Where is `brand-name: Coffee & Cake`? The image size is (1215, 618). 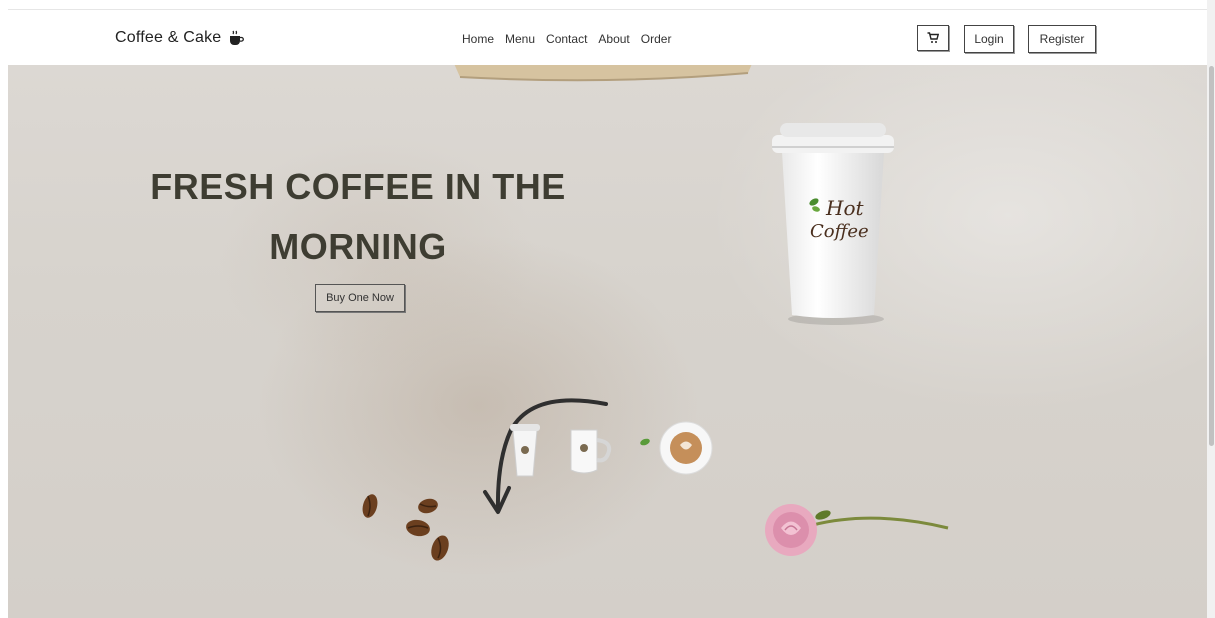 brand-name: Coffee & Cake is located at coordinates (168, 37).